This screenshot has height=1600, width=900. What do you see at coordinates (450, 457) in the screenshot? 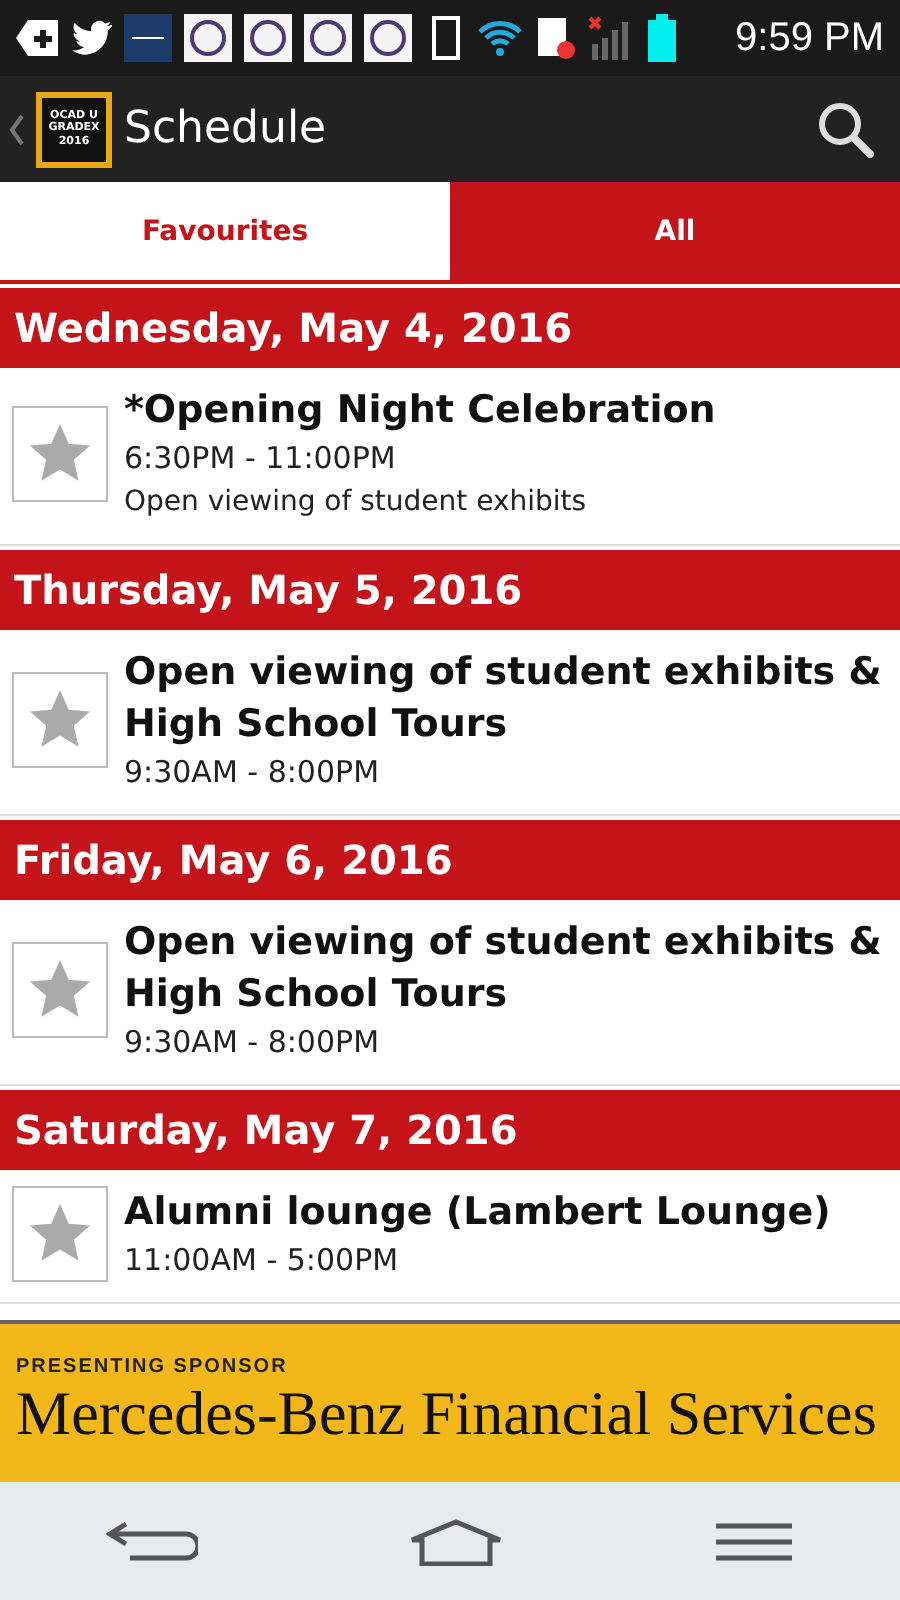
I see `event-row: *Opening Night Celebration 6:30PM - 11:00PM Open viewing of student exhibits` at bounding box center [450, 457].